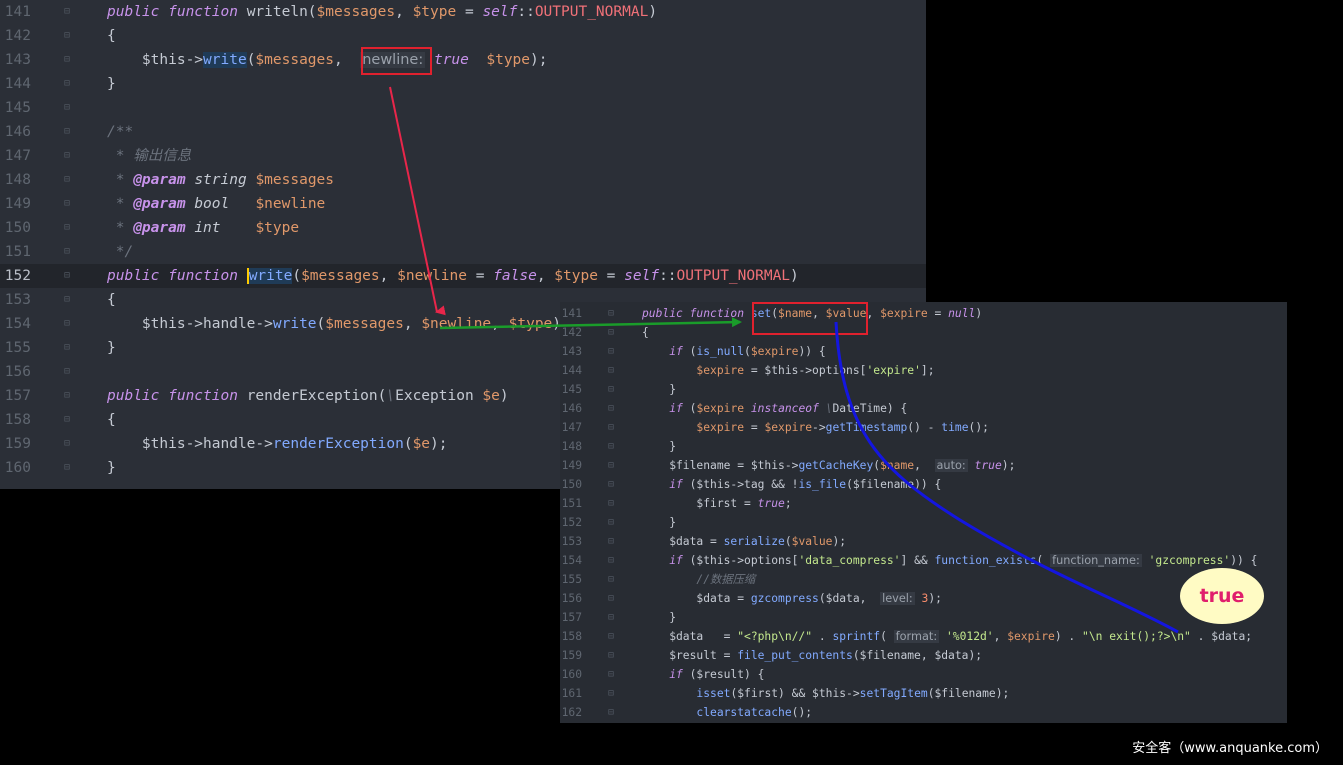 The height and width of the screenshot is (765, 1343). I want to click on green-arrow, so click(590, 323).